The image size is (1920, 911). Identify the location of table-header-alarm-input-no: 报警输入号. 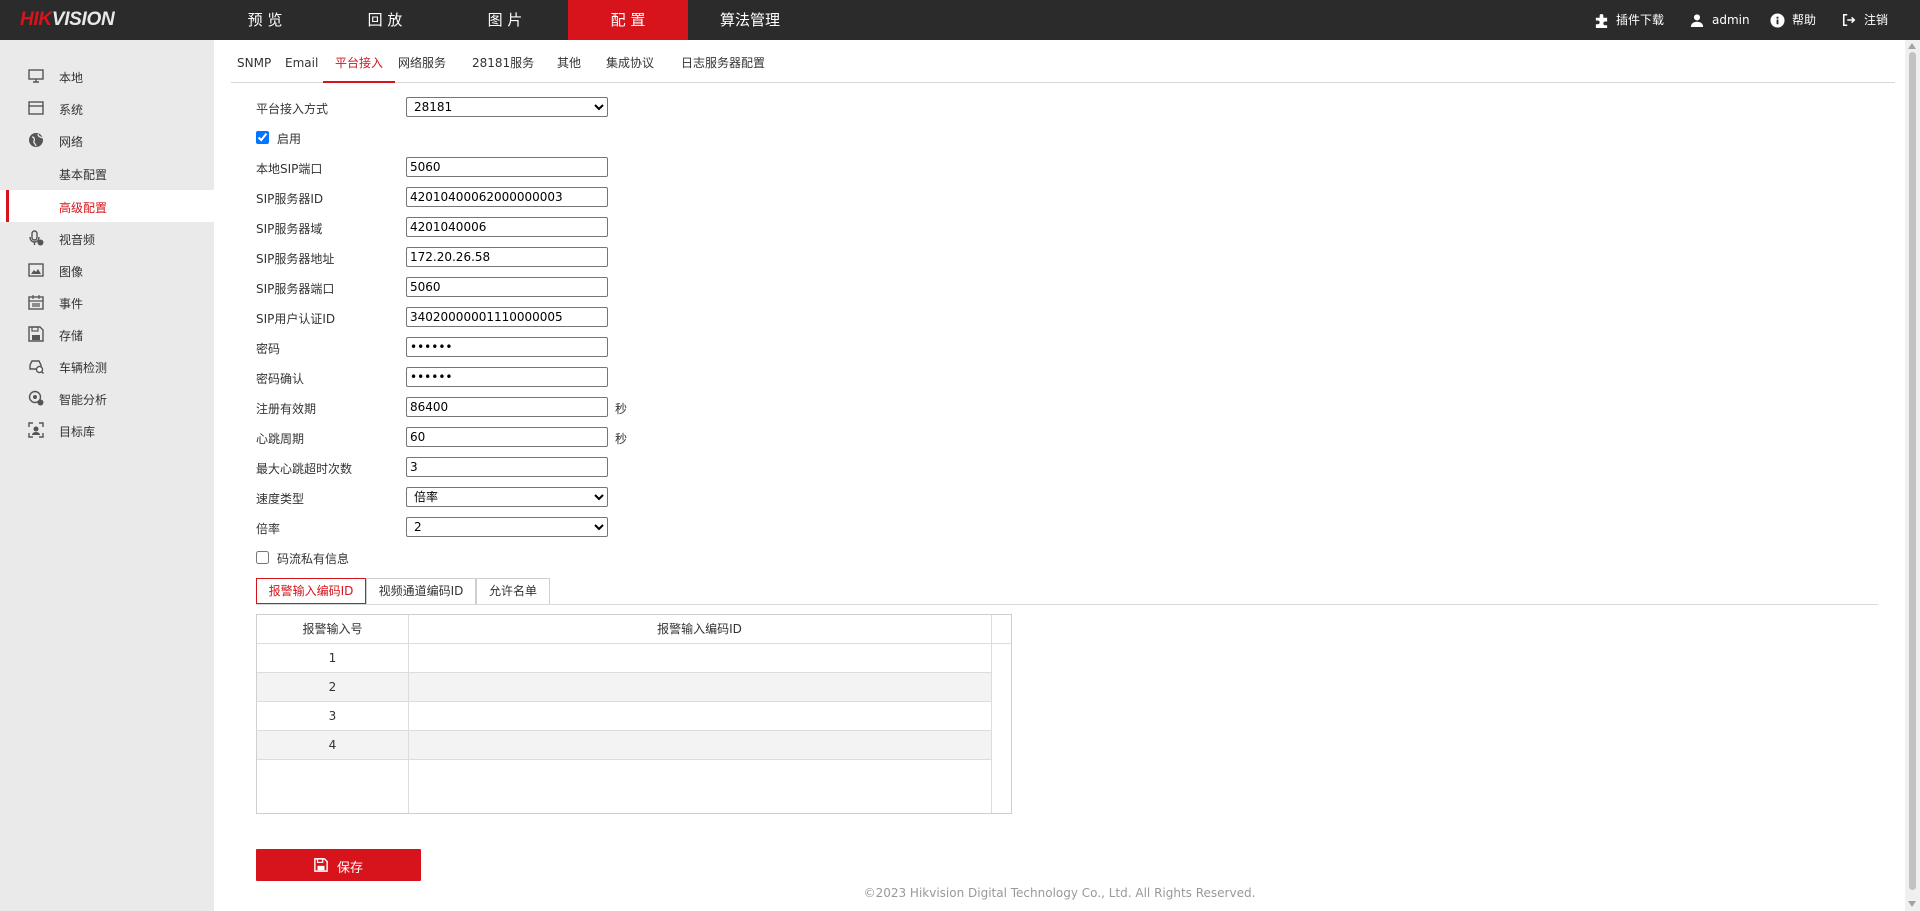
(332, 629).